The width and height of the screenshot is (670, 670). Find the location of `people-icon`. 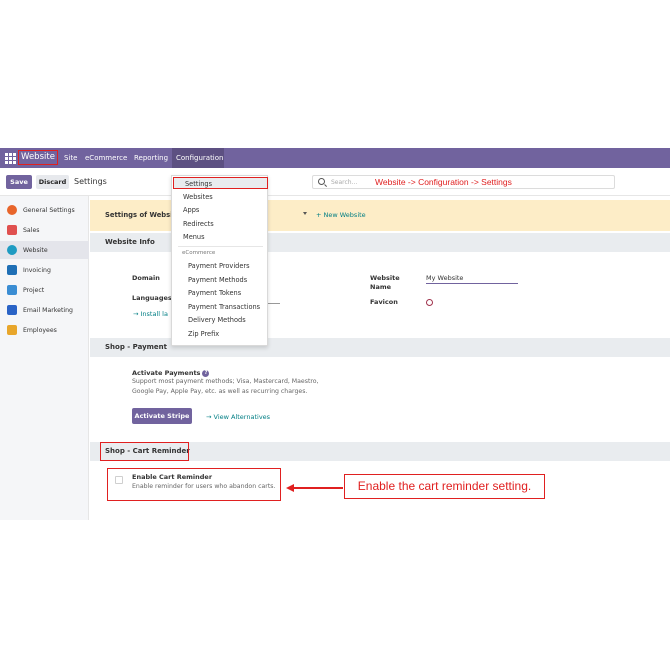

people-icon is located at coordinates (12, 330).